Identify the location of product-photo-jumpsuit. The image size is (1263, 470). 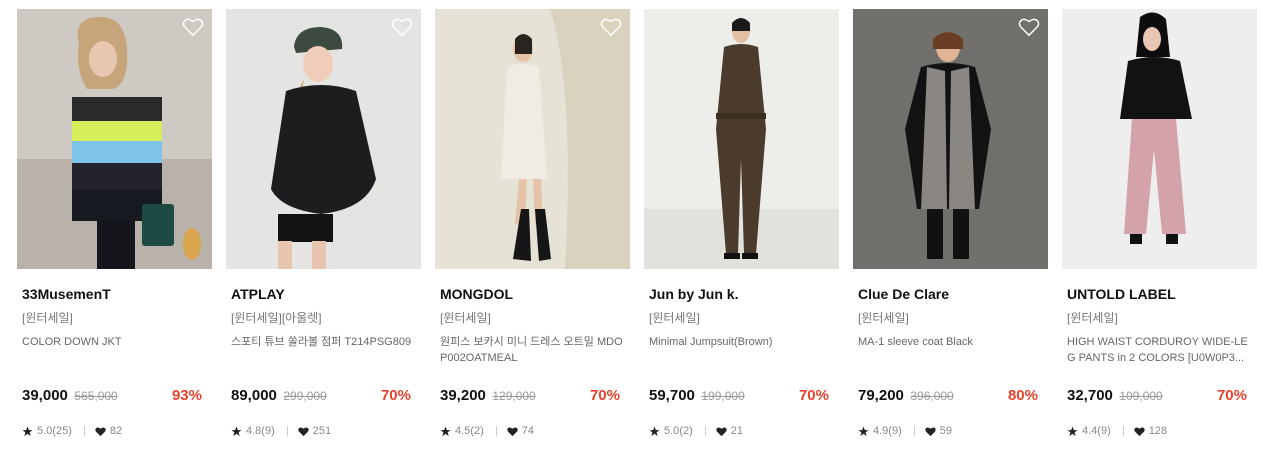
(741, 139).